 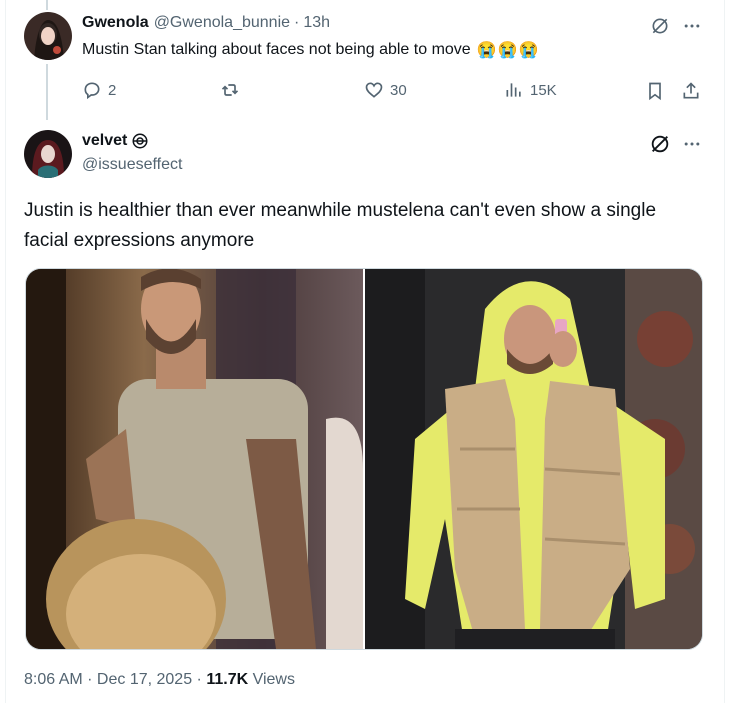 What do you see at coordinates (513, 90) in the screenshot?
I see `views-icon` at bounding box center [513, 90].